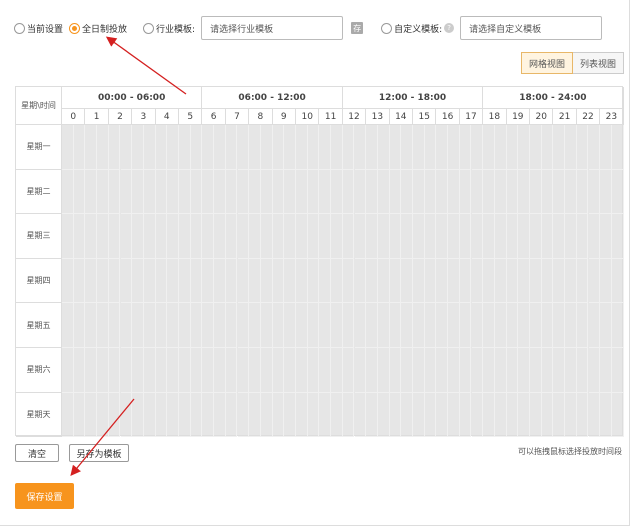 The height and width of the screenshot is (528, 640). What do you see at coordinates (191, 117) in the screenshot?
I see `hour-header: 5` at bounding box center [191, 117].